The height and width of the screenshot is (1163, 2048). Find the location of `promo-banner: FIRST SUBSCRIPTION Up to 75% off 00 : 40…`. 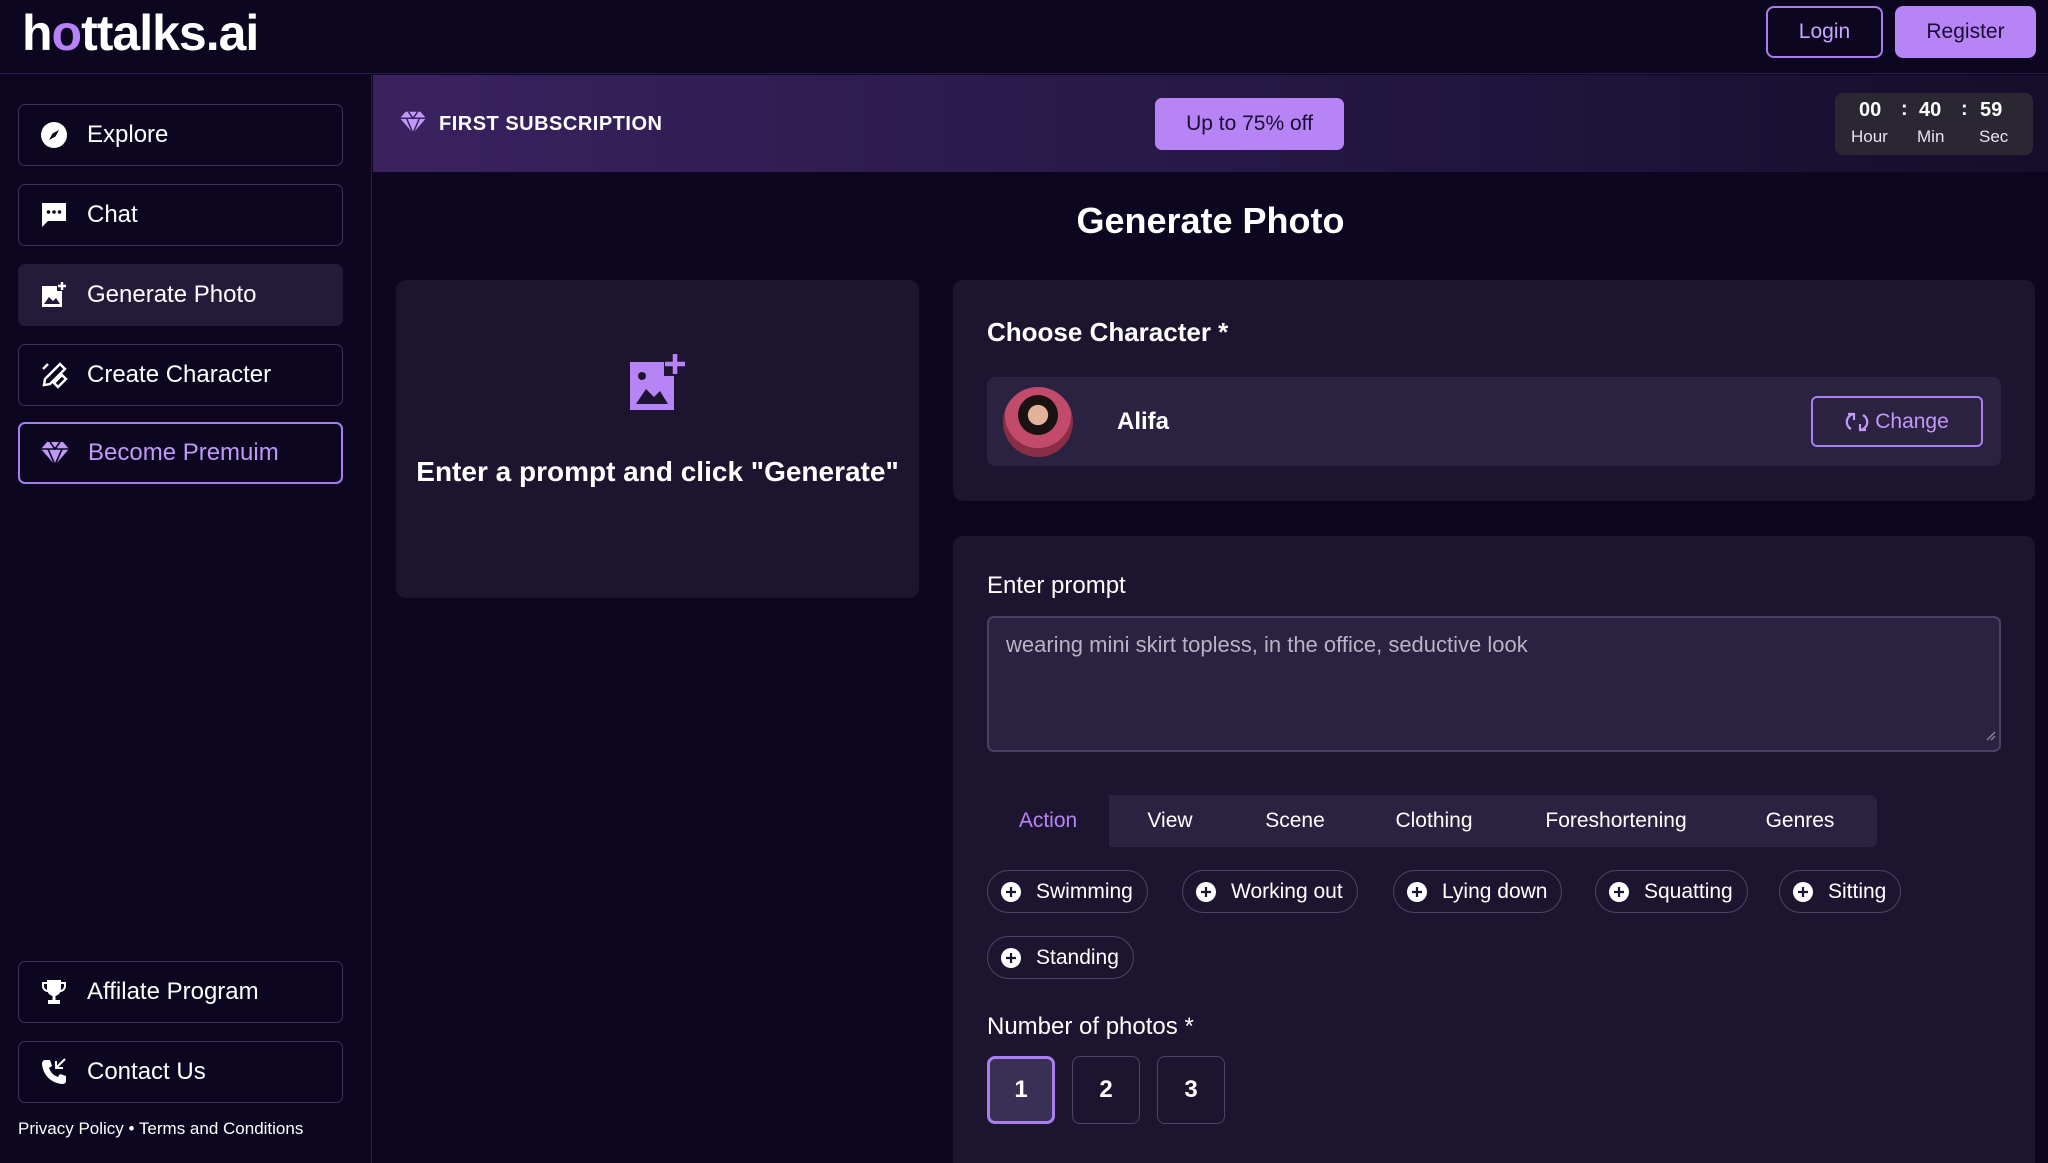

promo-banner: FIRST SUBSCRIPTION Up to 75% off 00 : 40… is located at coordinates (1210, 123).